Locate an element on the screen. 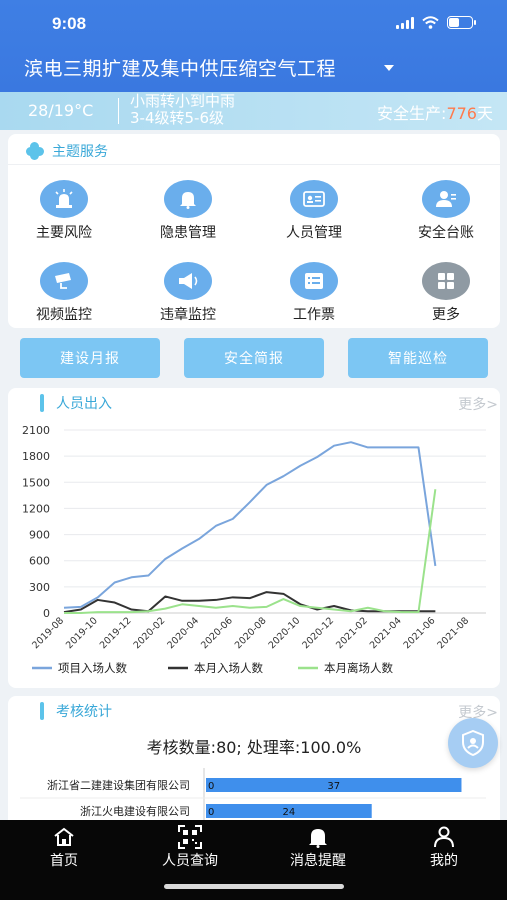 This screenshot has height=900, width=507. clover-icon is located at coordinates (35, 151).